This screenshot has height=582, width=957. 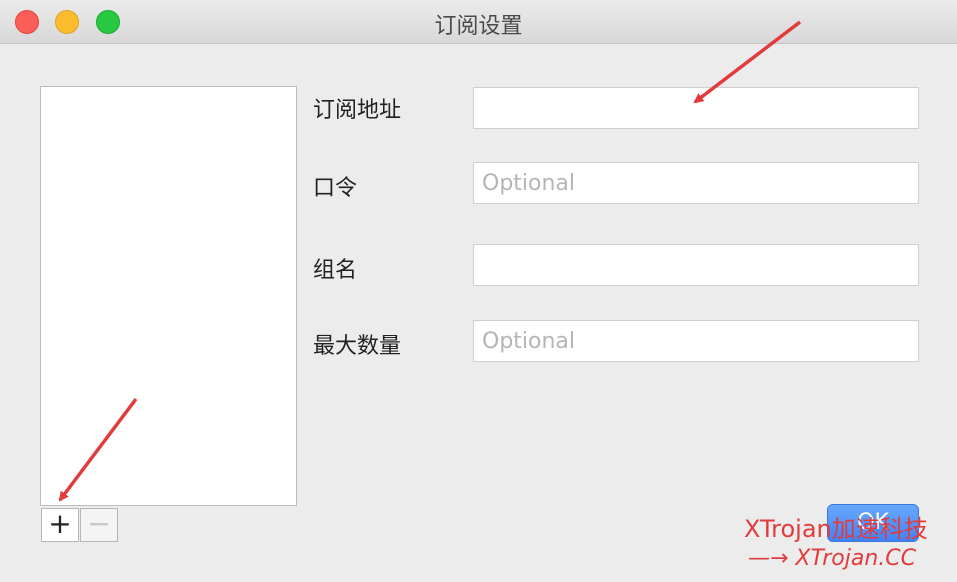 I want to click on password-label: 口令, so click(x=335, y=188).